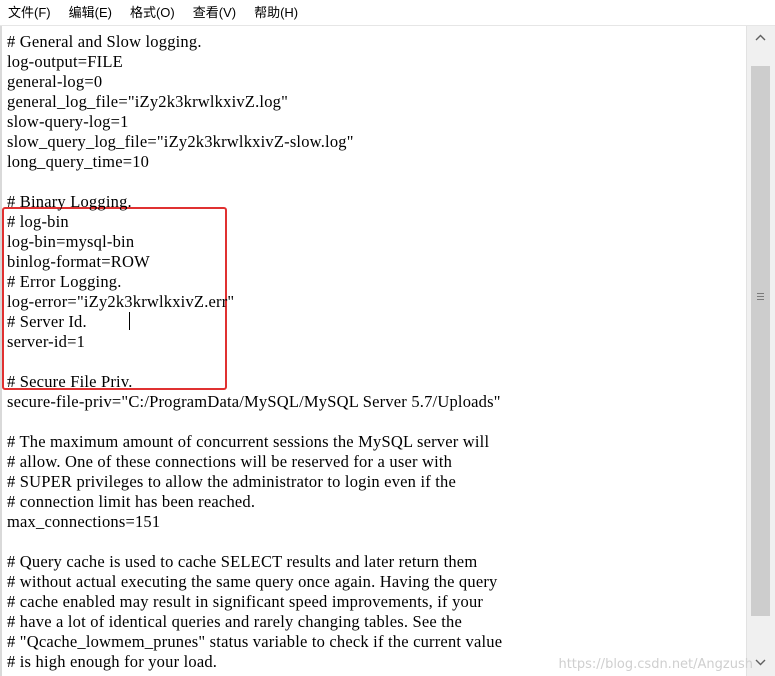 The height and width of the screenshot is (676, 775). Describe the element at coordinates (129, 321) in the screenshot. I see `text-cursor` at that location.